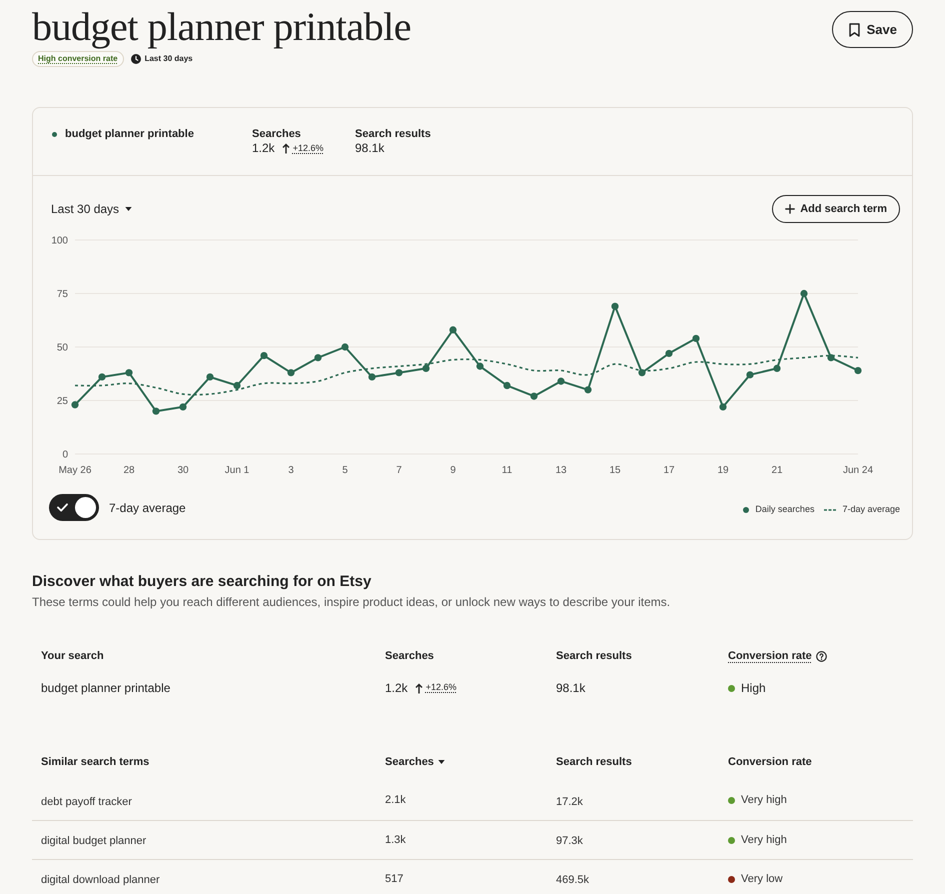  What do you see at coordinates (854, 30) in the screenshot?
I see `bookmark-icon` at bounding box center [854, 30].